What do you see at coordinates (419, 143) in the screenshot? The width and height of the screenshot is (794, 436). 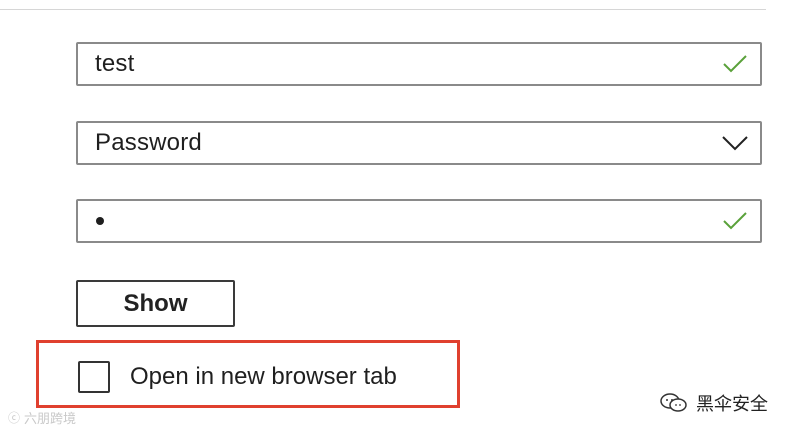 I see `auth-type-select: Password` at bounding box center [419, 143].